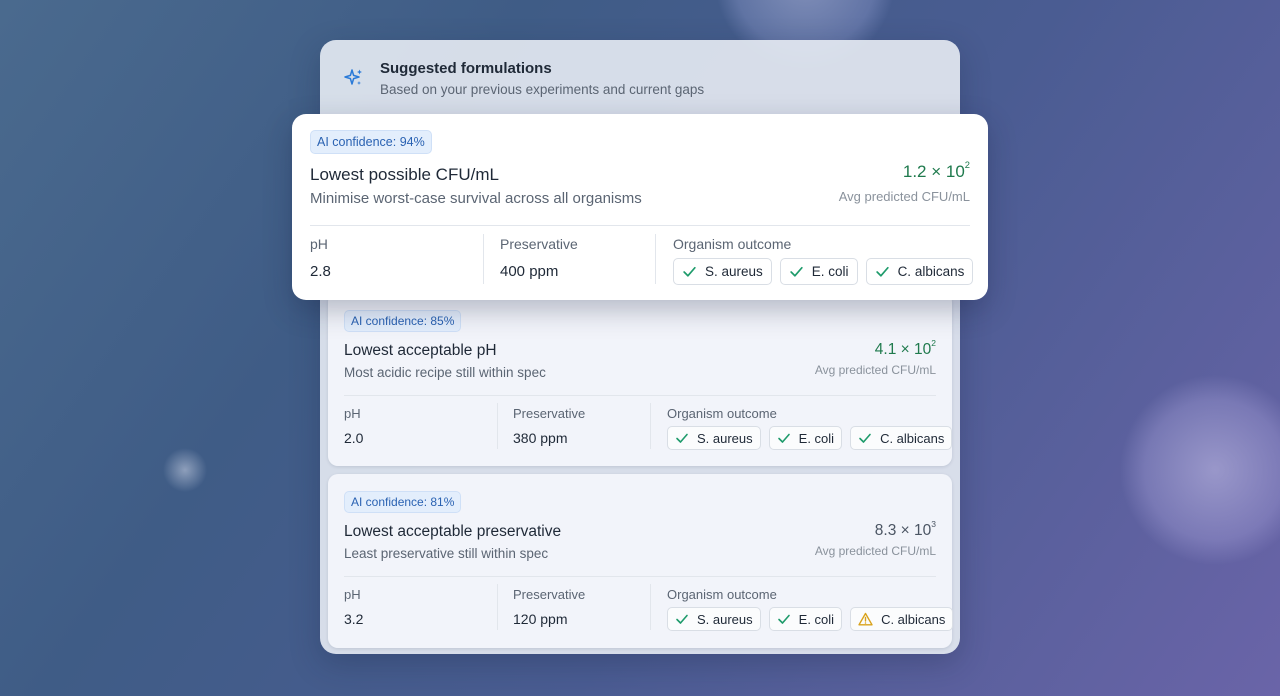 This screenshot has width=1280, height=696. I want to click on warning-icon, so click(865, 619).